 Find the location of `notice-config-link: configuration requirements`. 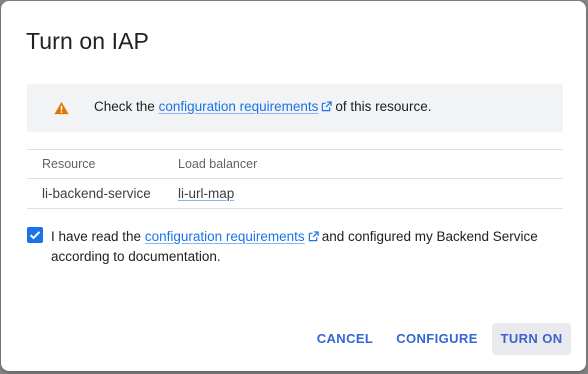

notice-config-link: configuration requirements is located at coordinates (239, 106).